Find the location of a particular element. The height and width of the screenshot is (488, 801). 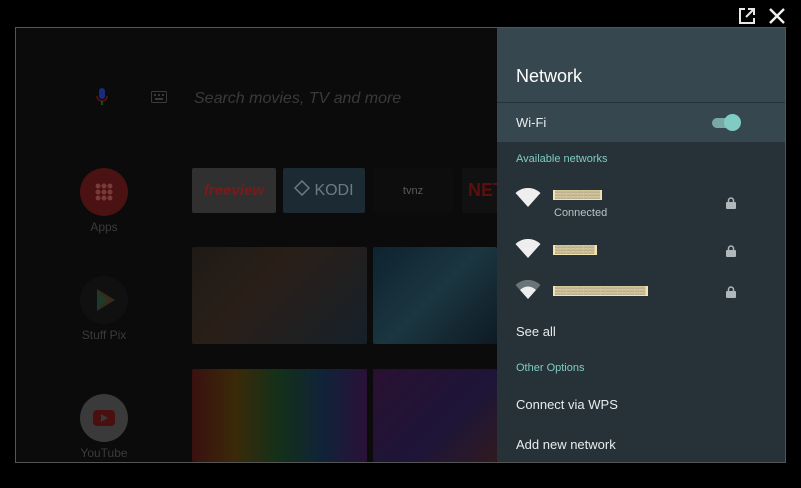

open-in-new-icon is located at coordinates (747, 16).